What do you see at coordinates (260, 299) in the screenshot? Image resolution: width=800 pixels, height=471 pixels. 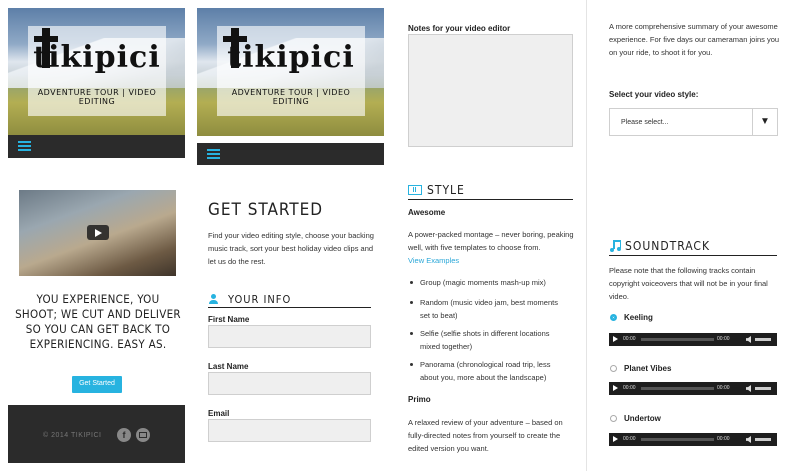 I see `your-info-heading: YOUR INFO` at bounding box center [260, 299].